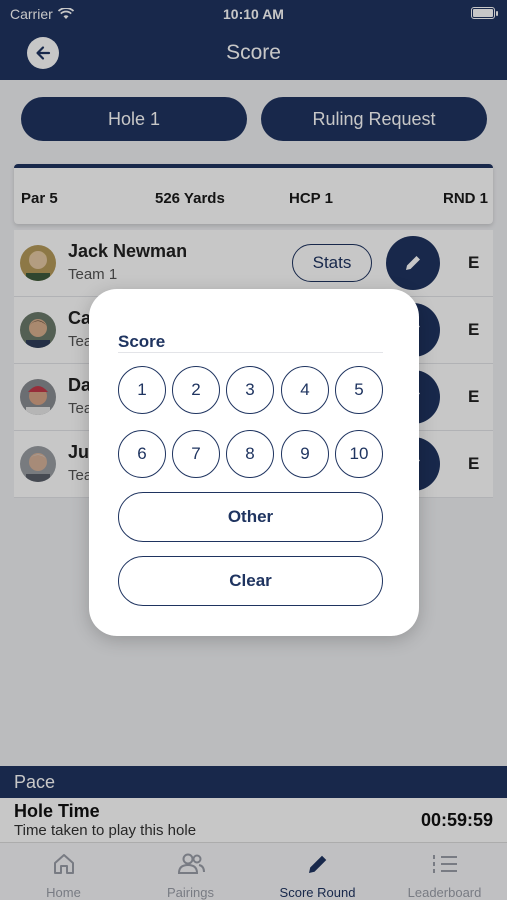 The height and width of the screenshot is (900, 507). What do you see at coordinates (142, 390) in the screenshot?
I see `score-option-1: 1` at bounding box center [142, 390].